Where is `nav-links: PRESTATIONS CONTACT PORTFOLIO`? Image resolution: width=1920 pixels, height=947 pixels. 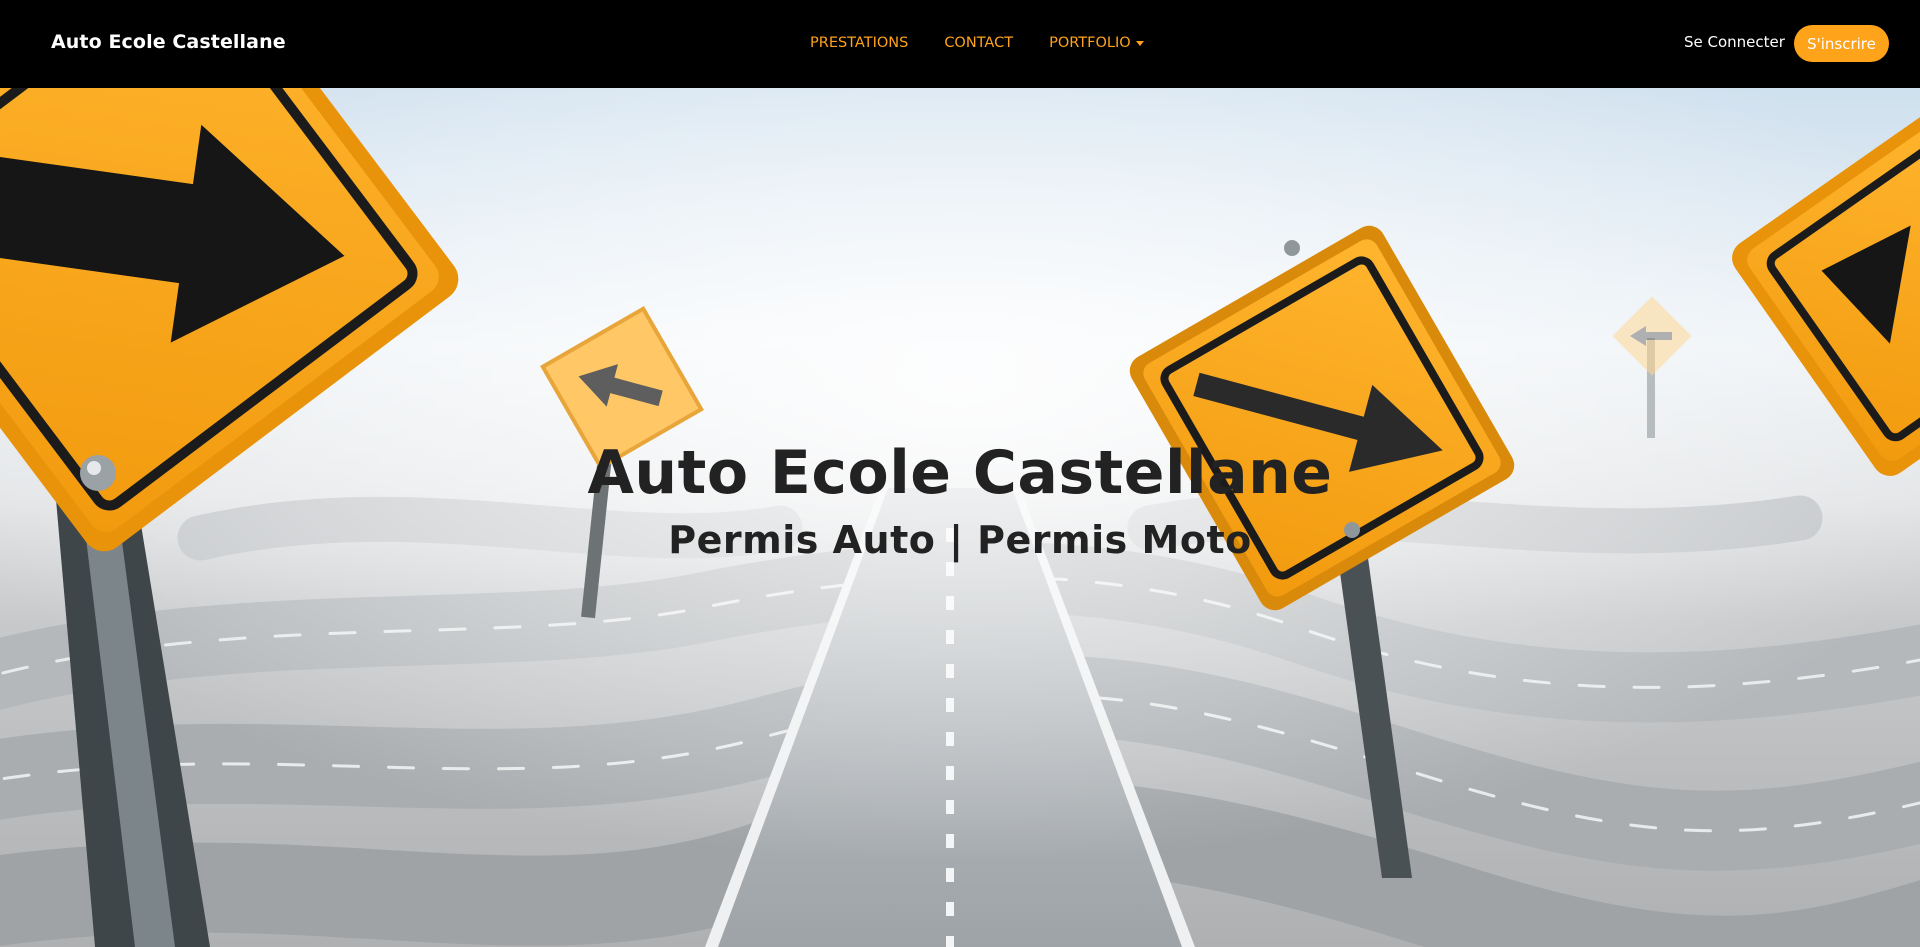
nav-links: PRESTATIONS CONTACT PORTFOLIO is located at coordinates (995, 43).